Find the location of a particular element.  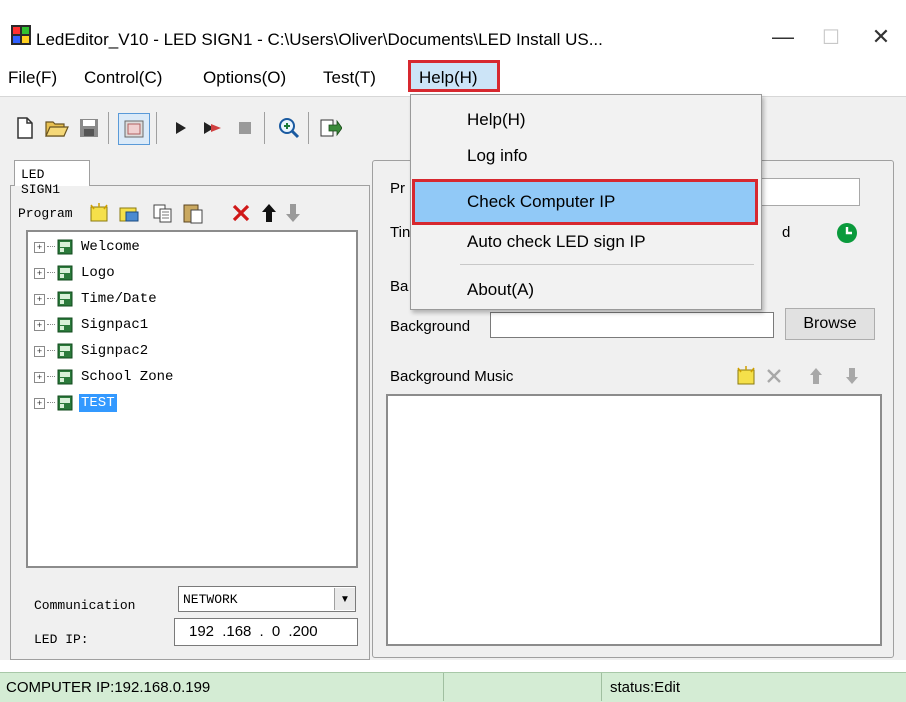

play-icon is located at coordinates (181, 128).